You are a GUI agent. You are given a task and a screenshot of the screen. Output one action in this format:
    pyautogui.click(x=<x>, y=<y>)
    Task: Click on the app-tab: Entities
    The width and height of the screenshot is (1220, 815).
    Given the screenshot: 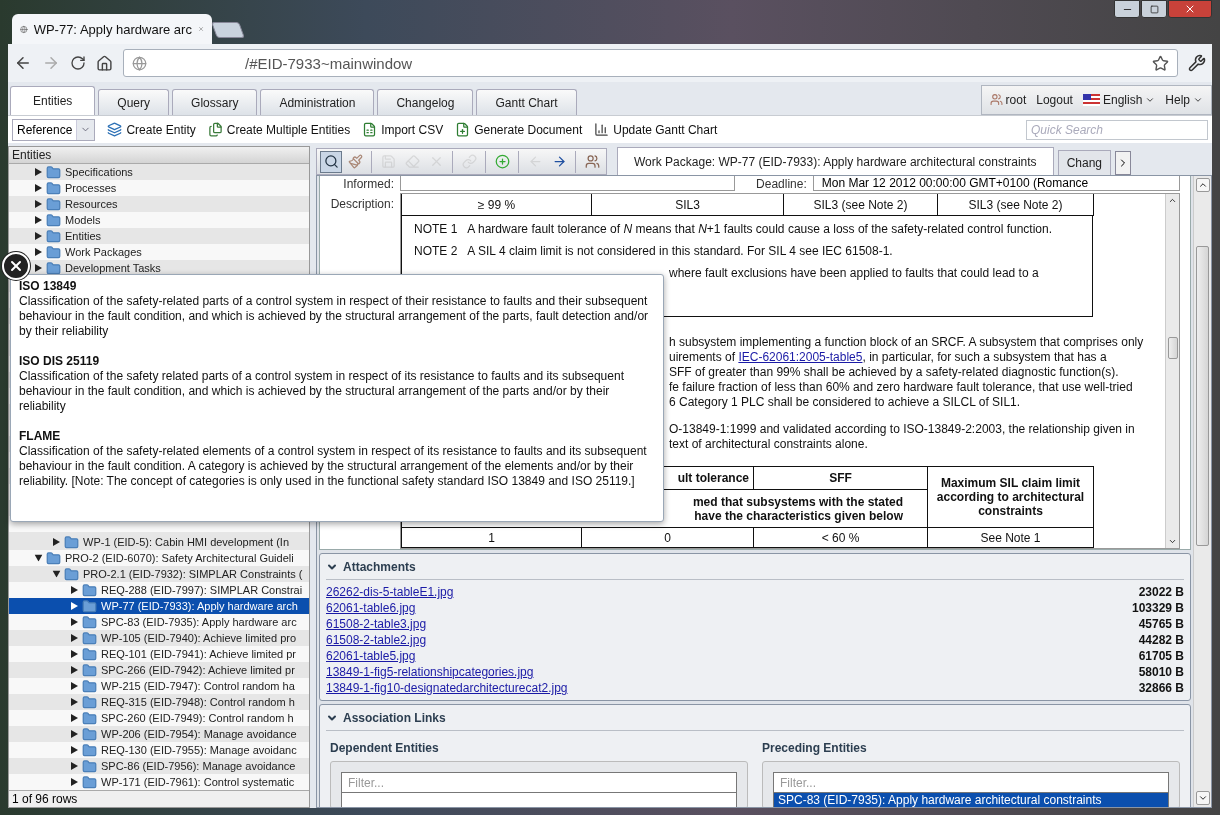 What is the action you would take?
    pyautogui.click(x=53, y=100)
    